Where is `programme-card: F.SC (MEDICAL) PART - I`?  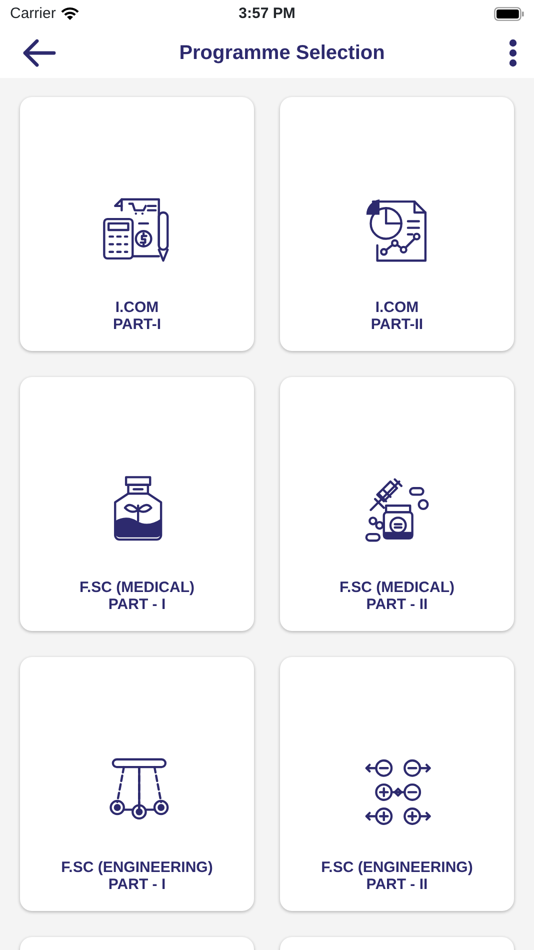 programme-card: F.SC (MEDICAL) PART - I is located at coordinates (137, 504).